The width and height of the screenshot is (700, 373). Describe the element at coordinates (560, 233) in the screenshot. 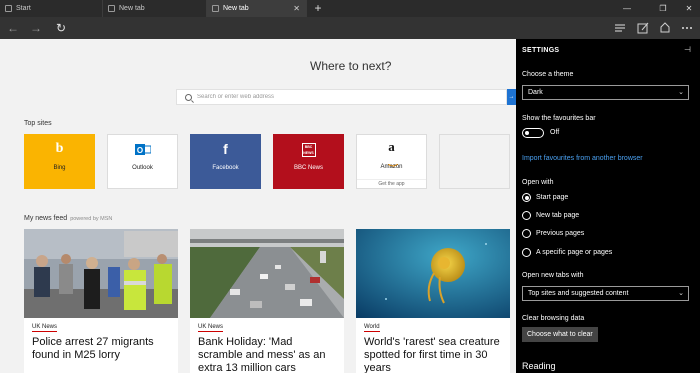

I see `radio-label: Previous pages` at that location.